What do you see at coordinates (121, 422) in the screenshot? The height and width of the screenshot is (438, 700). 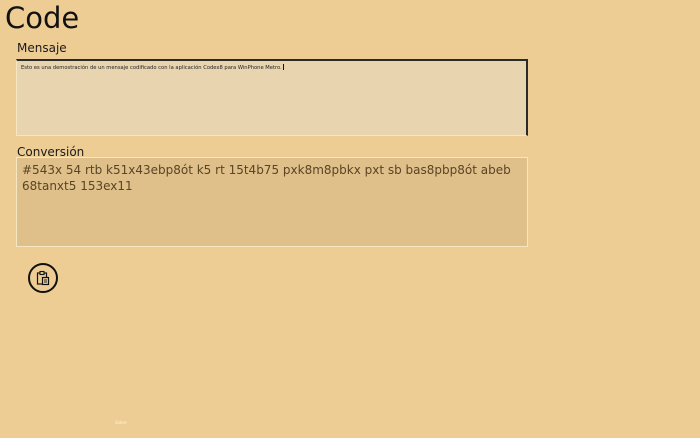 I see `footer-link: Sobre` at bounding box center [121, 422].